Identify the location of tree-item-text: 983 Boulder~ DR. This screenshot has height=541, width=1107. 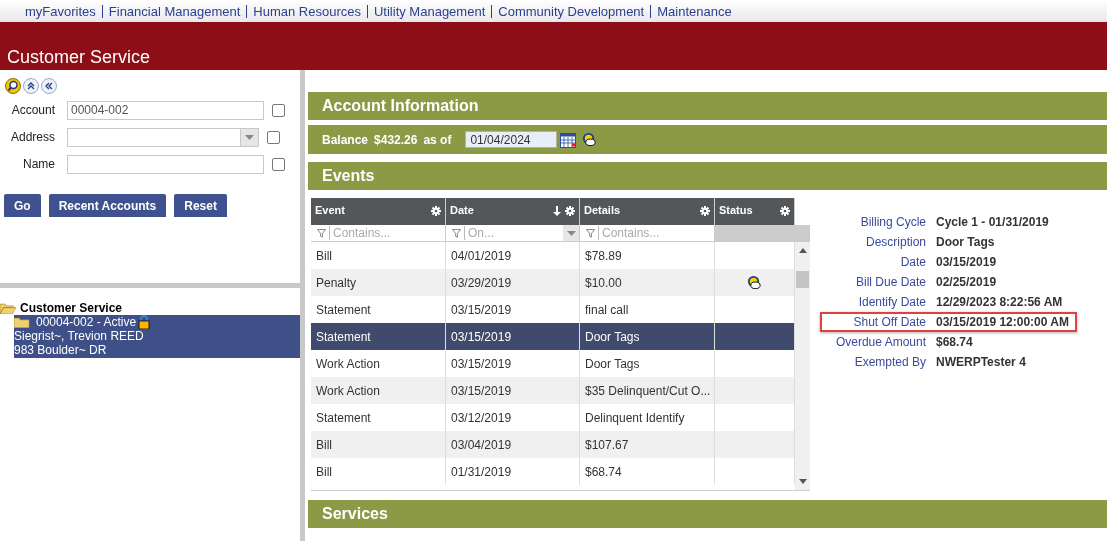
(60, 350).